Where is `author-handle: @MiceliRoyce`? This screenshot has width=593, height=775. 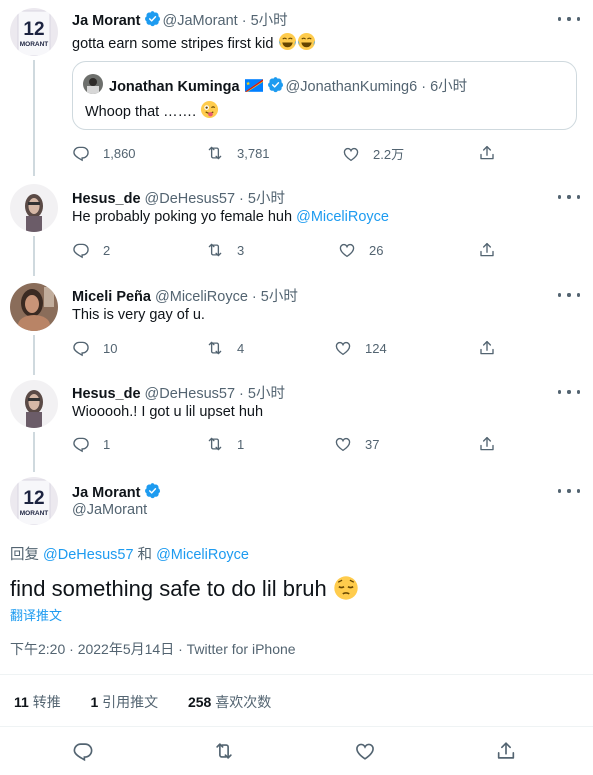 author-handle: @MiceliRoyce is located at coordinates (201, 297).